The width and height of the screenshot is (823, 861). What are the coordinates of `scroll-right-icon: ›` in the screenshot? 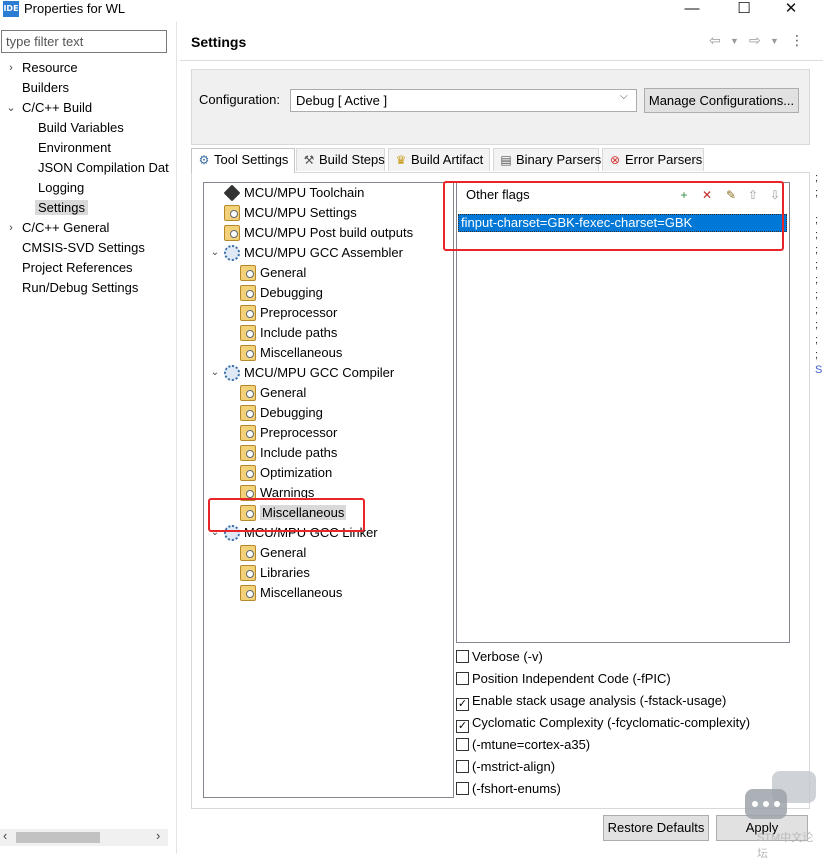 It's located at (158, 835).